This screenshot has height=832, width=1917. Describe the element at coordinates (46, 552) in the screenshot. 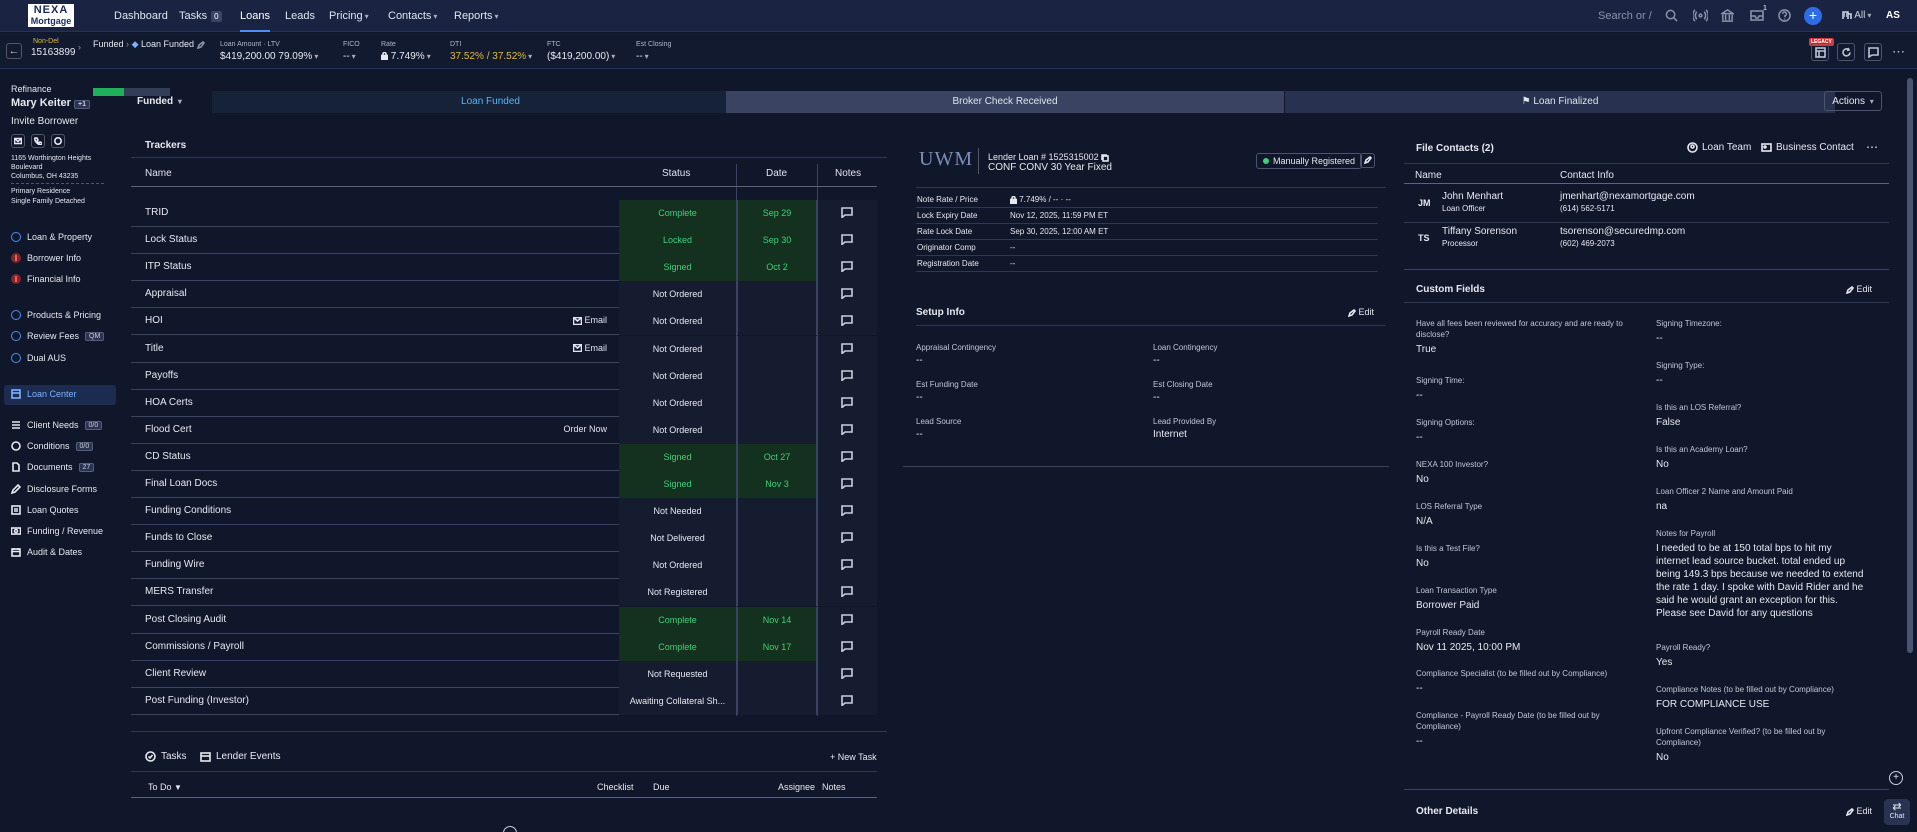

I see `sidebar-item-audit-dates: Audit & Dates` at that location.